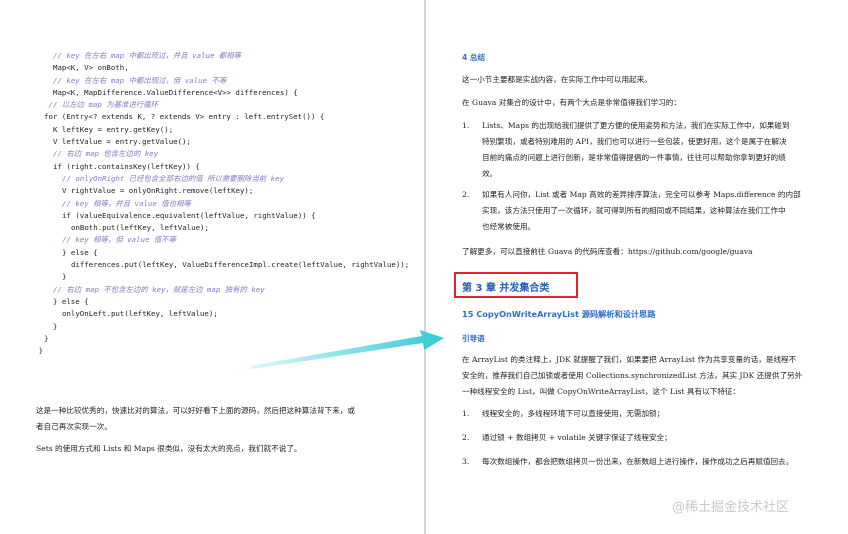  Describe the element at coordinates (731, 507) in the screenshot. I see `watermark: @稀土掘金技术社区` at that location.